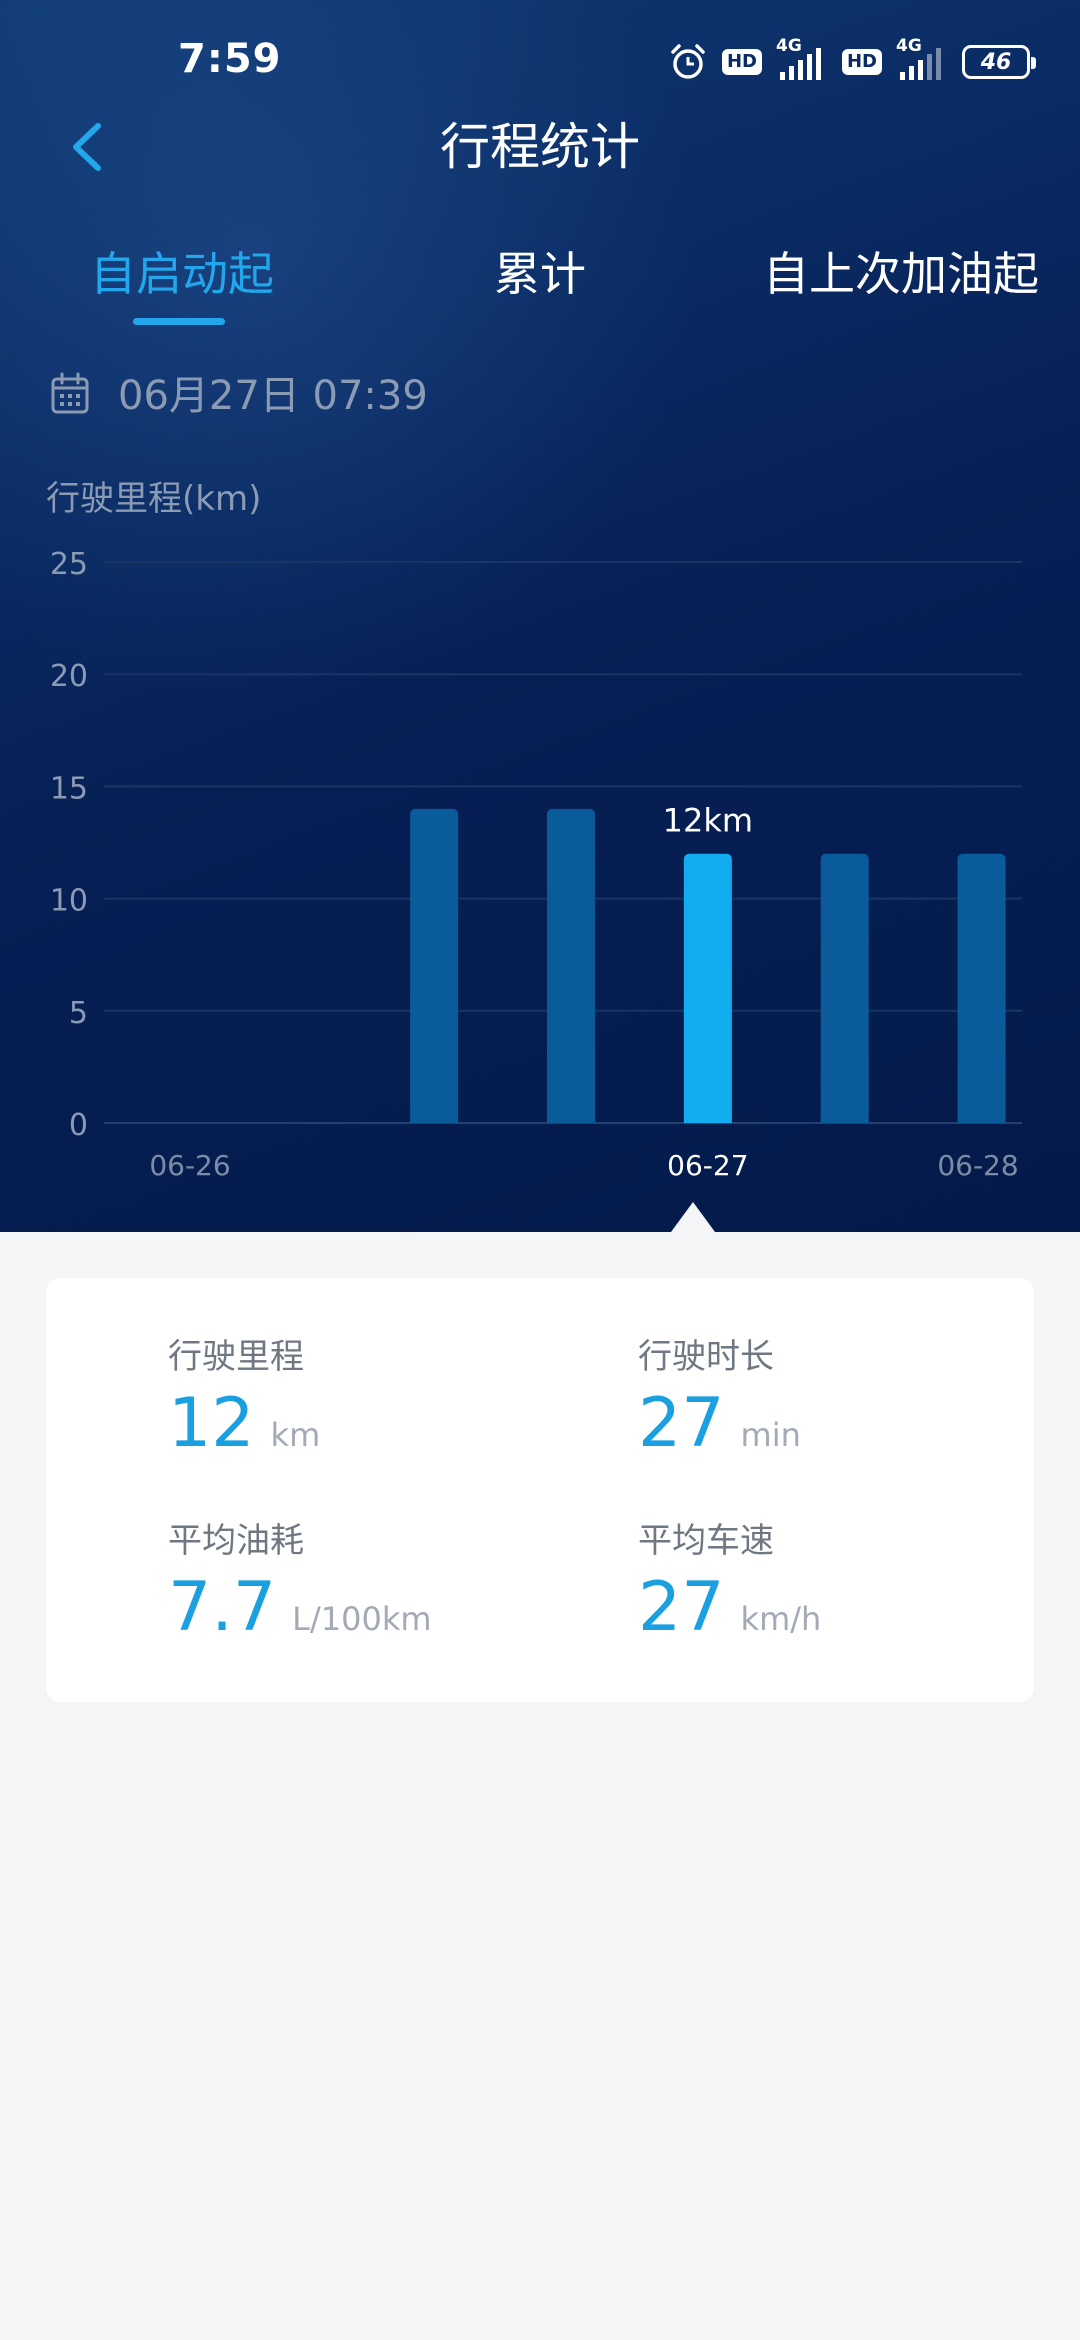 This screenshot has height=2340, width=1080. What do you see at coordinates (69, 788) in the screenshot?
I see `y-tick-label: 15` at bounding box center [69, 788].